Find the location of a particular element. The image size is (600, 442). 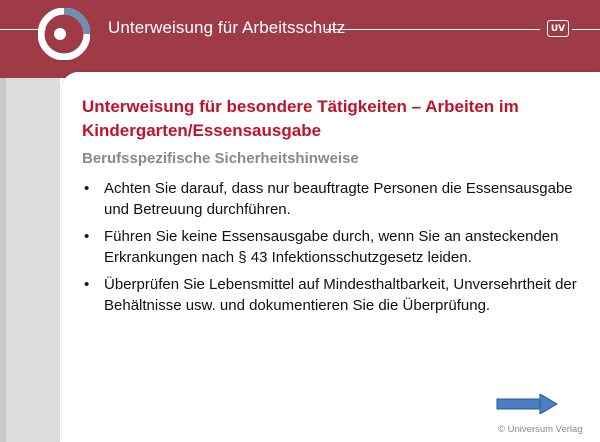

section-subtitle: Berufsspezifische Sicherheitshinweise is located at coordinates (220, 158).